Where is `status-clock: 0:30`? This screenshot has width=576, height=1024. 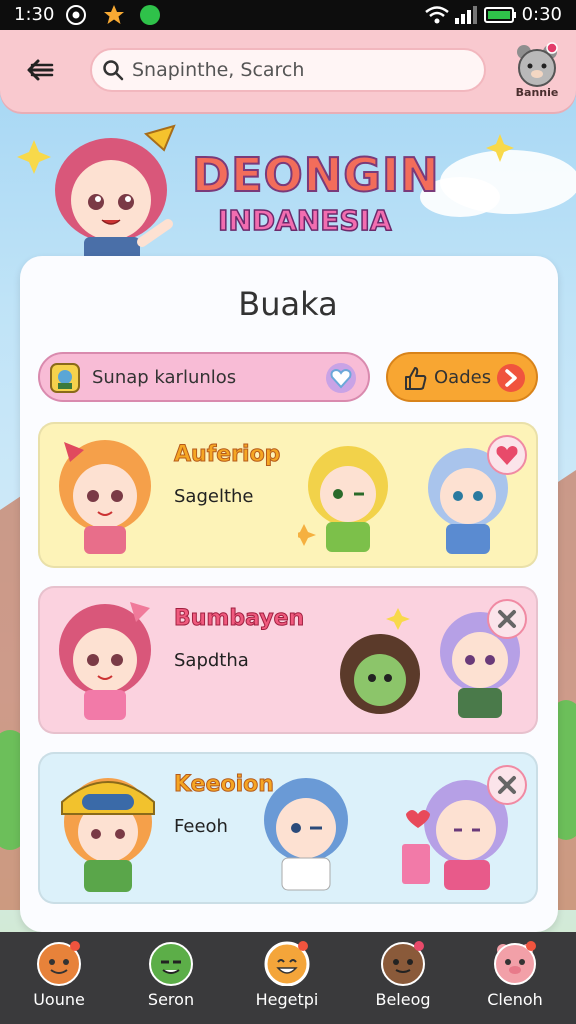
status-clock: 0:30 is located at coordinates (541, 14).